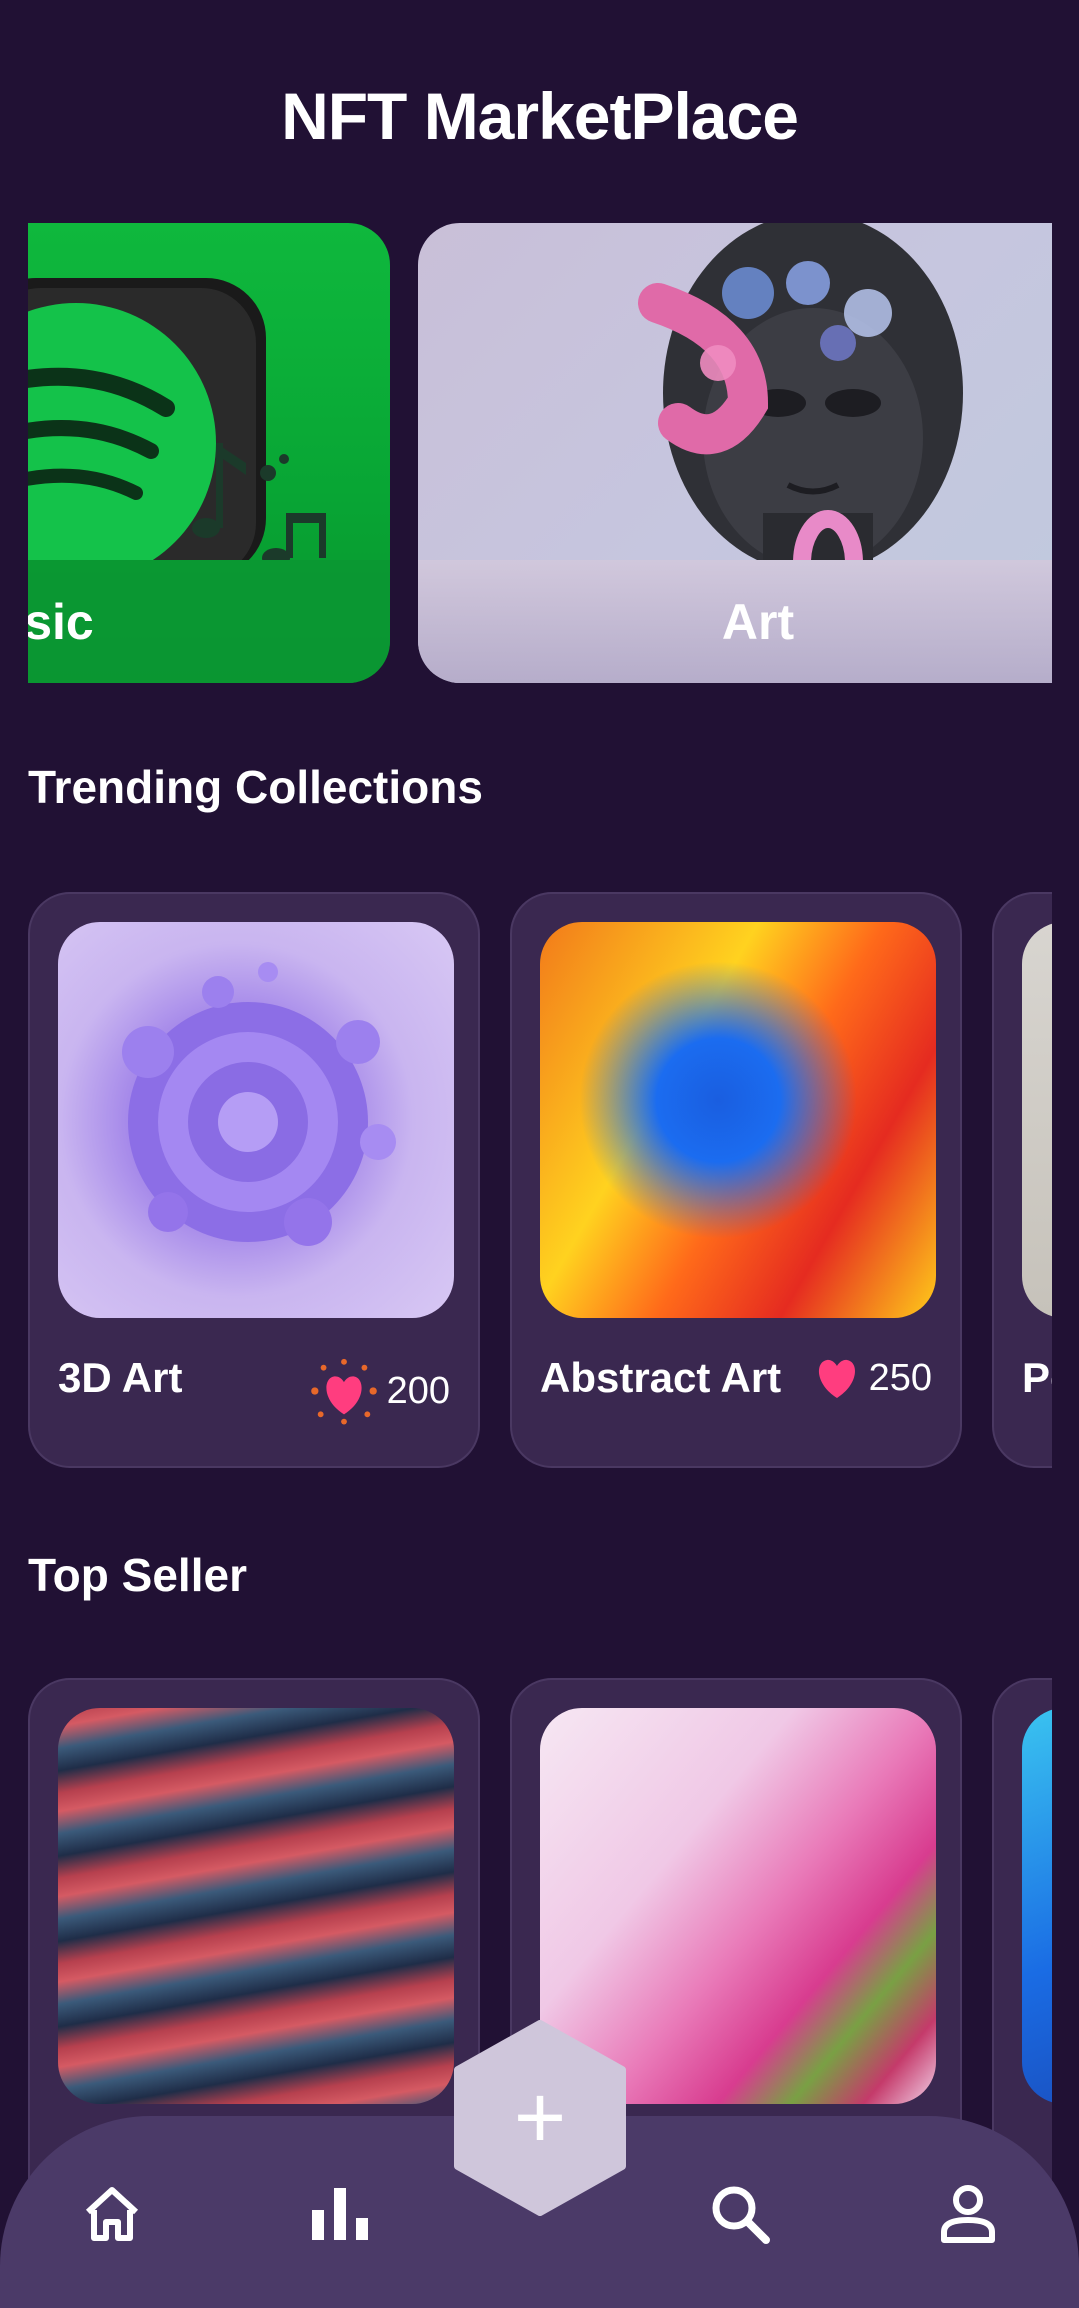 The image size is (1079, 2308). Describe the element at coordinates (340, 2214) in the screenshot. I see `chart-icon` at that location.